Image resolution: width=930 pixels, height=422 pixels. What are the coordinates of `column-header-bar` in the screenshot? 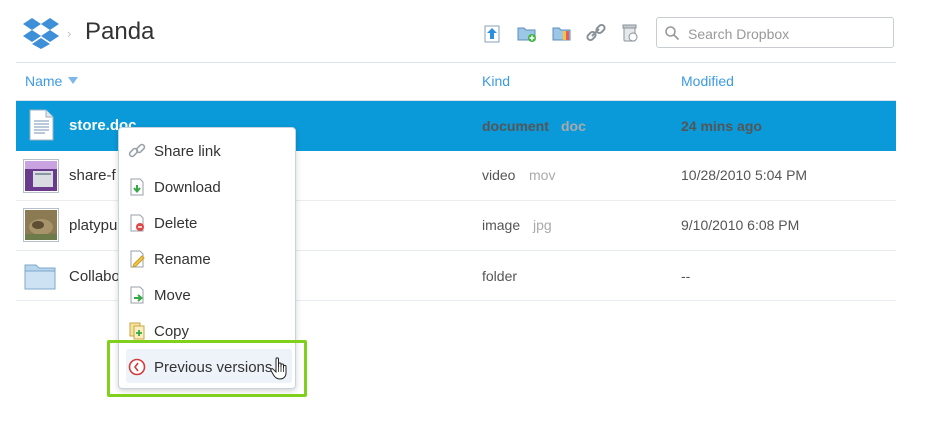 It's located at (456, 81).